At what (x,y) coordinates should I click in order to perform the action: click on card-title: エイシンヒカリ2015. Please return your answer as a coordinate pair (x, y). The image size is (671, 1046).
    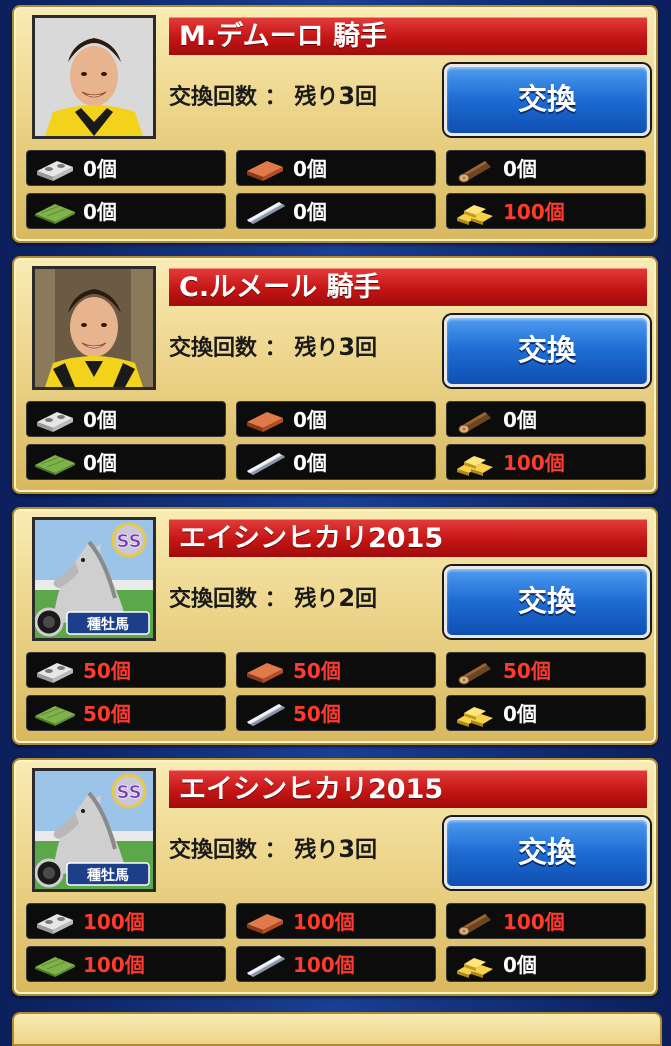
    Looking at the image, I should click on (408, 538).